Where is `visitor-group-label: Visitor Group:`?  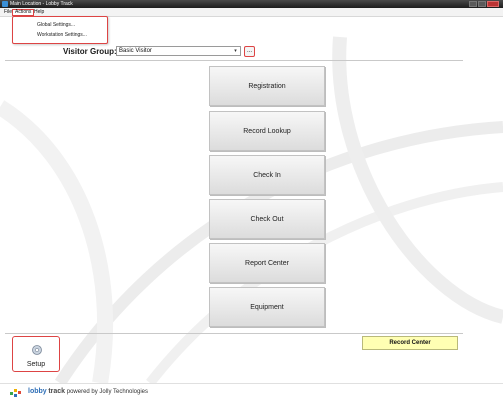
visitor-group-label: Visitor Group: is located at coordinates (90, 51).